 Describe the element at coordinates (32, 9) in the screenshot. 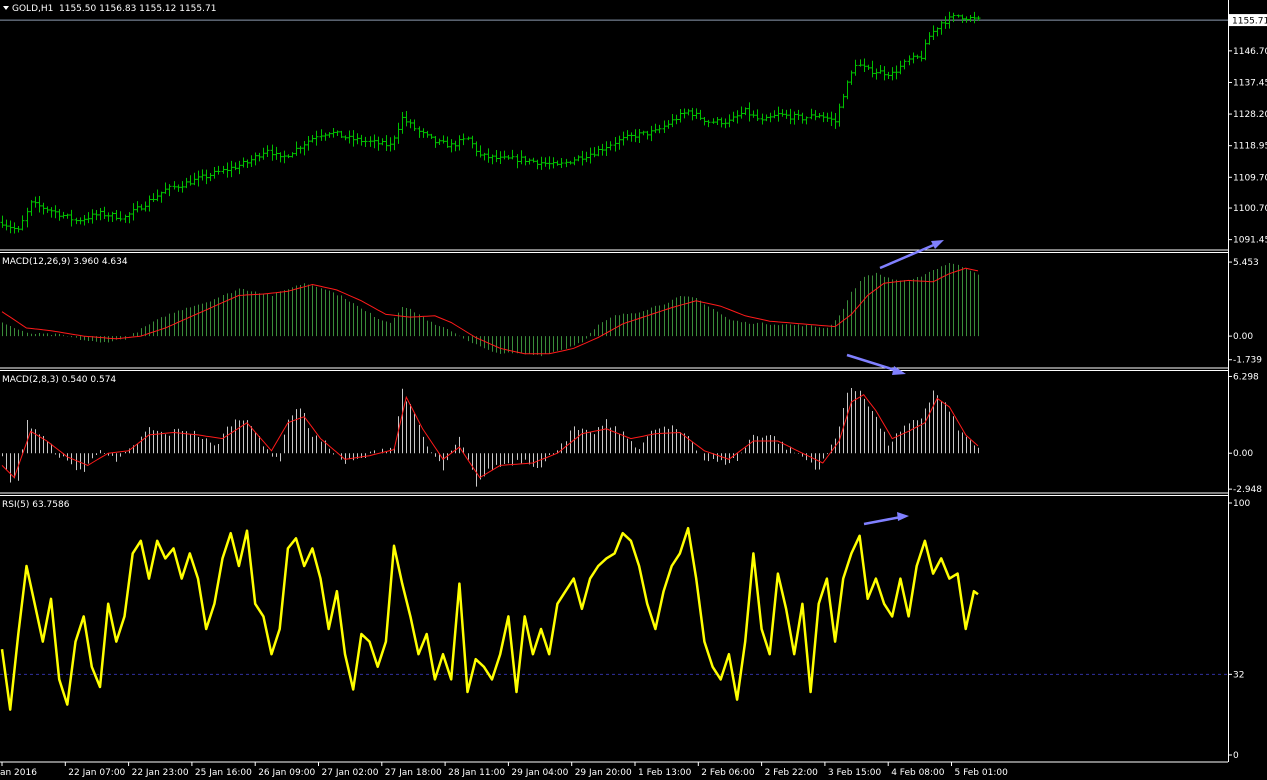

I see `symbol-title: GOLD,H1` at that location.